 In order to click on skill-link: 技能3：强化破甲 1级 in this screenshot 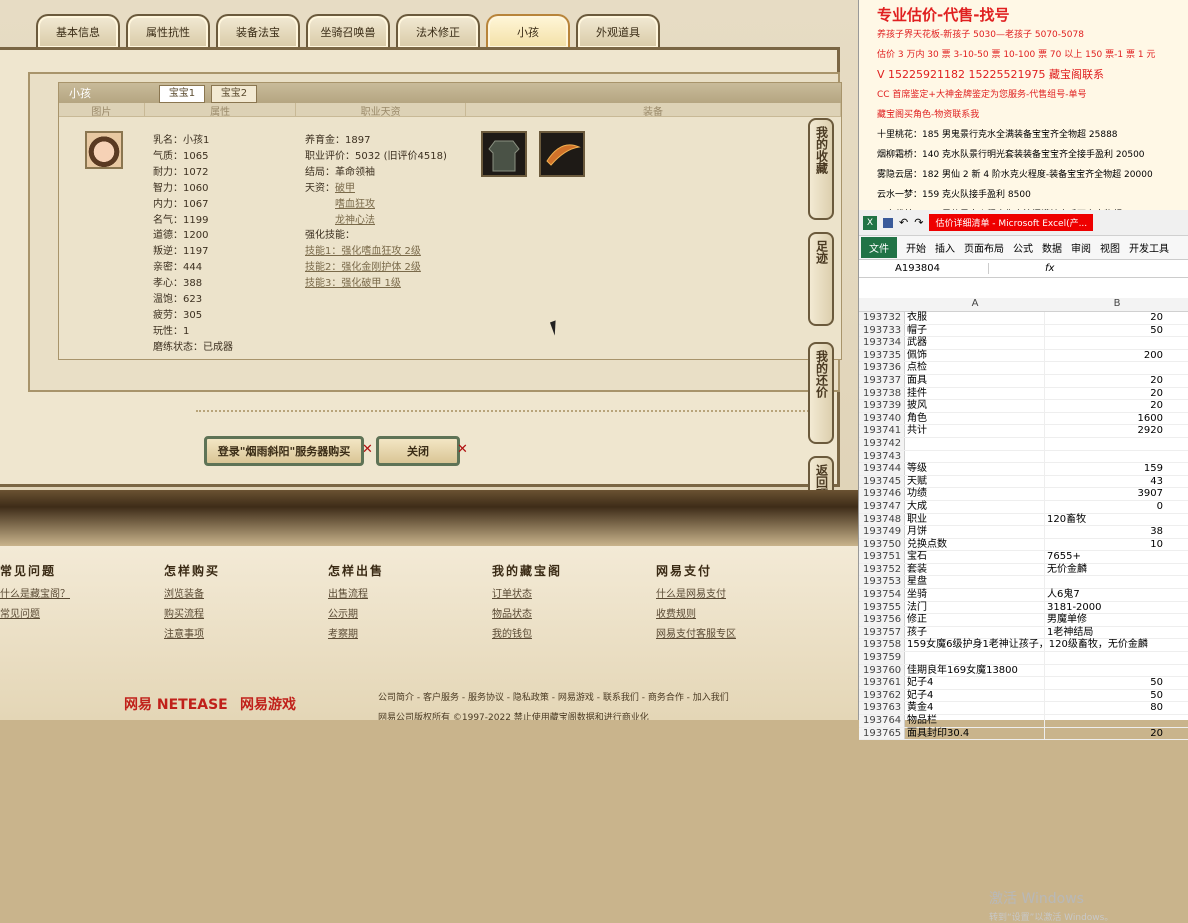, I will do `click(376, 284)`.